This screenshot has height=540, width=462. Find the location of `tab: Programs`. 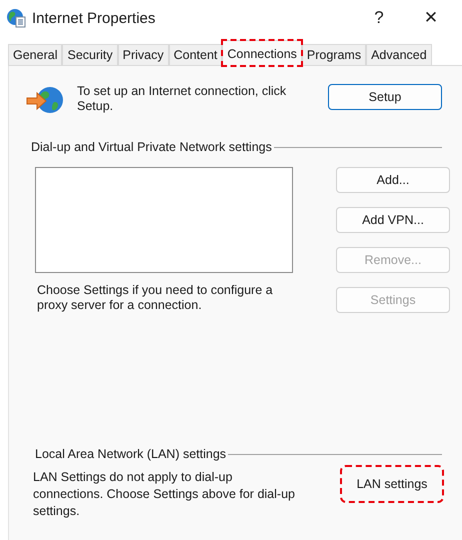

tab: Programs is located at coordinates (334, 55).